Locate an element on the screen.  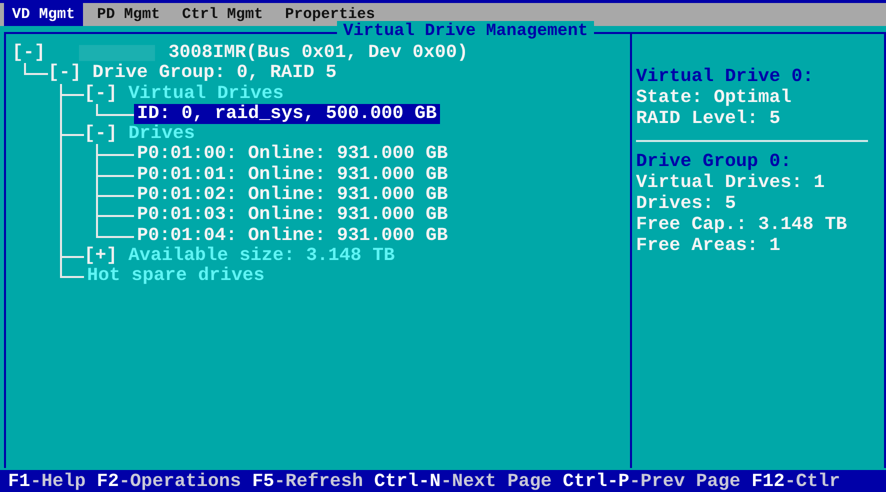
tree-item: P0:01:04: Online: 931.000 GB is located at coordinates (292, 236).